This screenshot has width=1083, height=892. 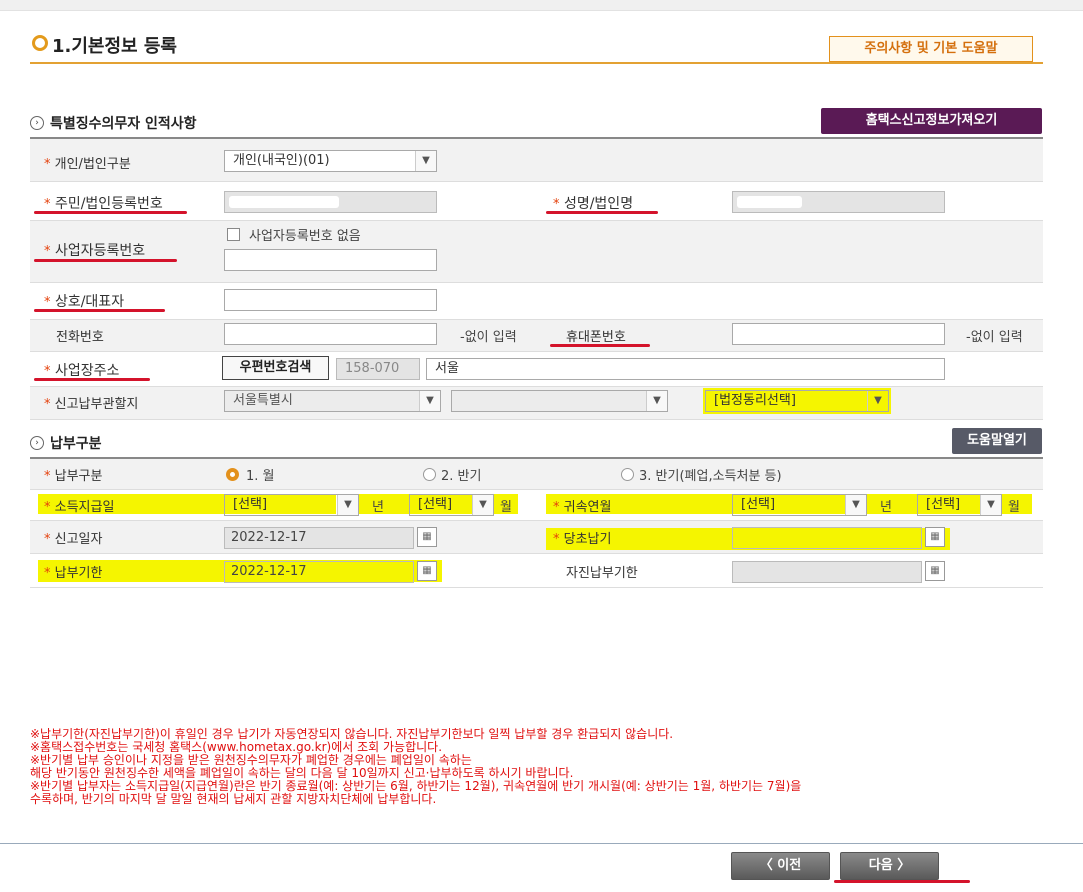 I want to click on zip-search-button: 우편번호검색, so click(x=275, y=368).